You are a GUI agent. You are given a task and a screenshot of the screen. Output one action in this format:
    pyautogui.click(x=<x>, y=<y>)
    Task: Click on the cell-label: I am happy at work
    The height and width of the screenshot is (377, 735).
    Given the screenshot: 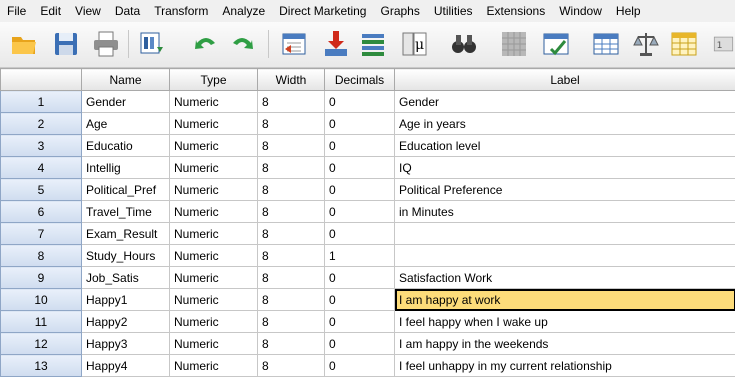 What is the action you would take?
    pyautogui.click(x=564, y=299)
    